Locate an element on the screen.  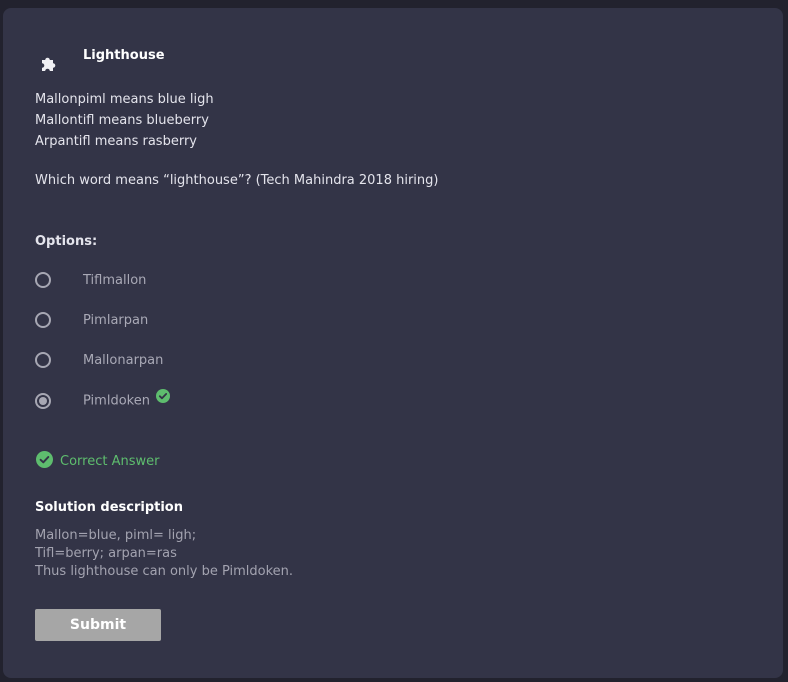
option-label-wrap: Pimldoken is located at coordinates (126, 399).